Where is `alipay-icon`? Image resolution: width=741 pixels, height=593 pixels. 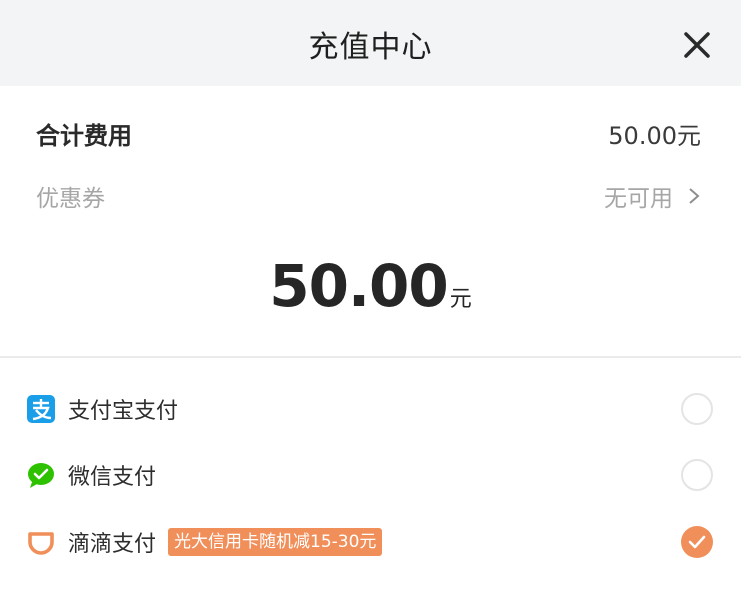
alipay-icon is located at coordinates (41, 409).